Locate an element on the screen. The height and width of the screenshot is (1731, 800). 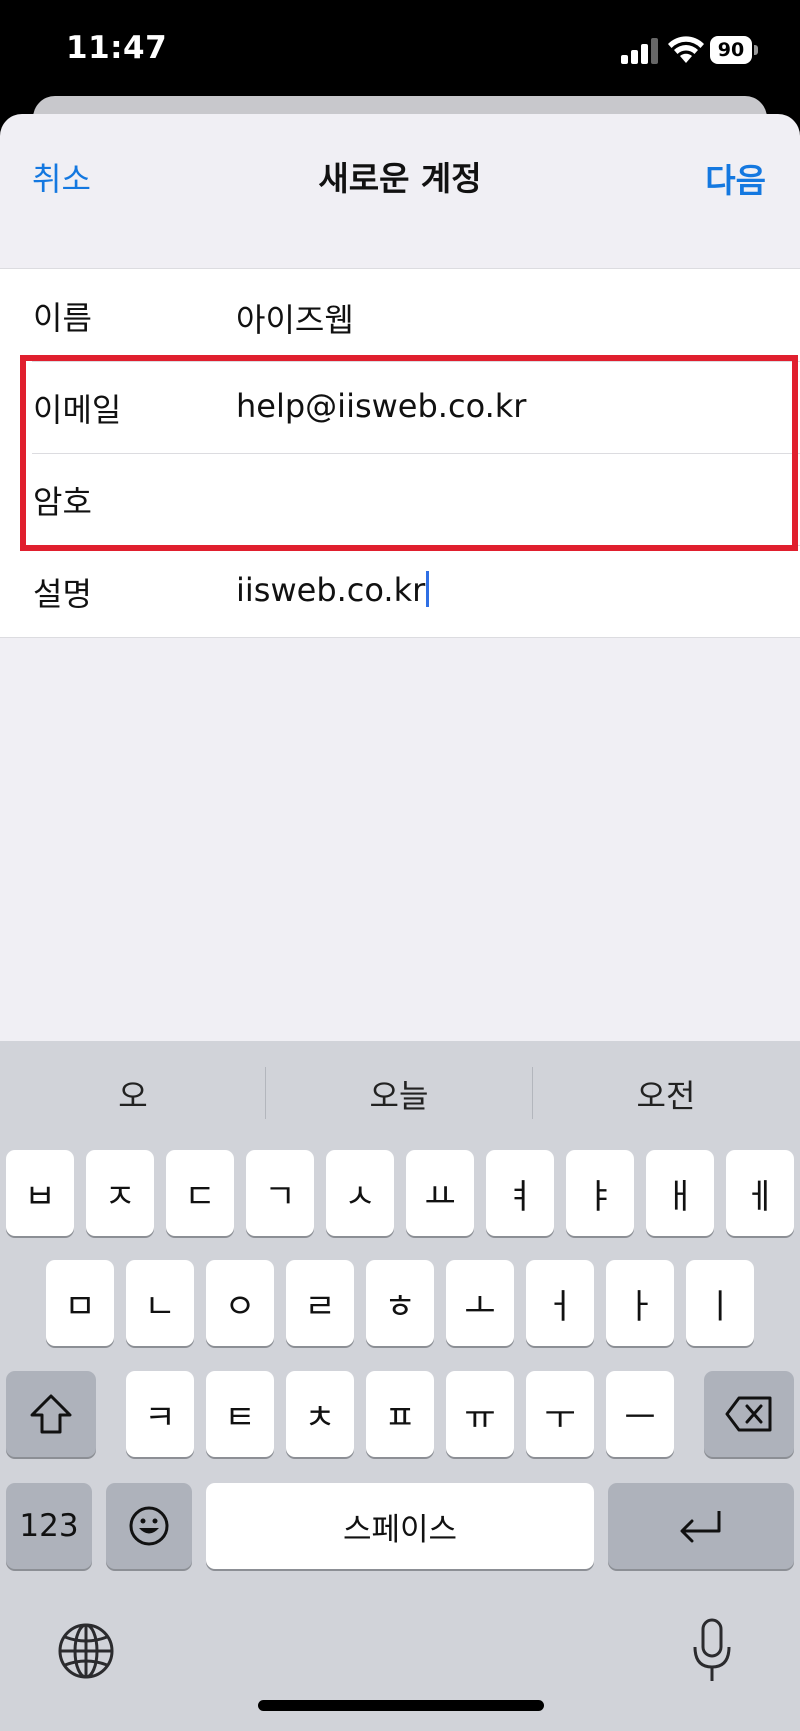
return-key is located at coordinates (701, 1526).